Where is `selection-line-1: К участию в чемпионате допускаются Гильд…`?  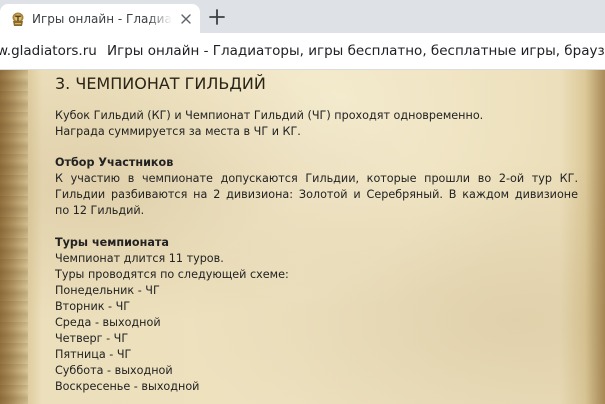 selection-line-1: К участию в чемпионате допускаются Гильд… is located at coordinates (316, 178).